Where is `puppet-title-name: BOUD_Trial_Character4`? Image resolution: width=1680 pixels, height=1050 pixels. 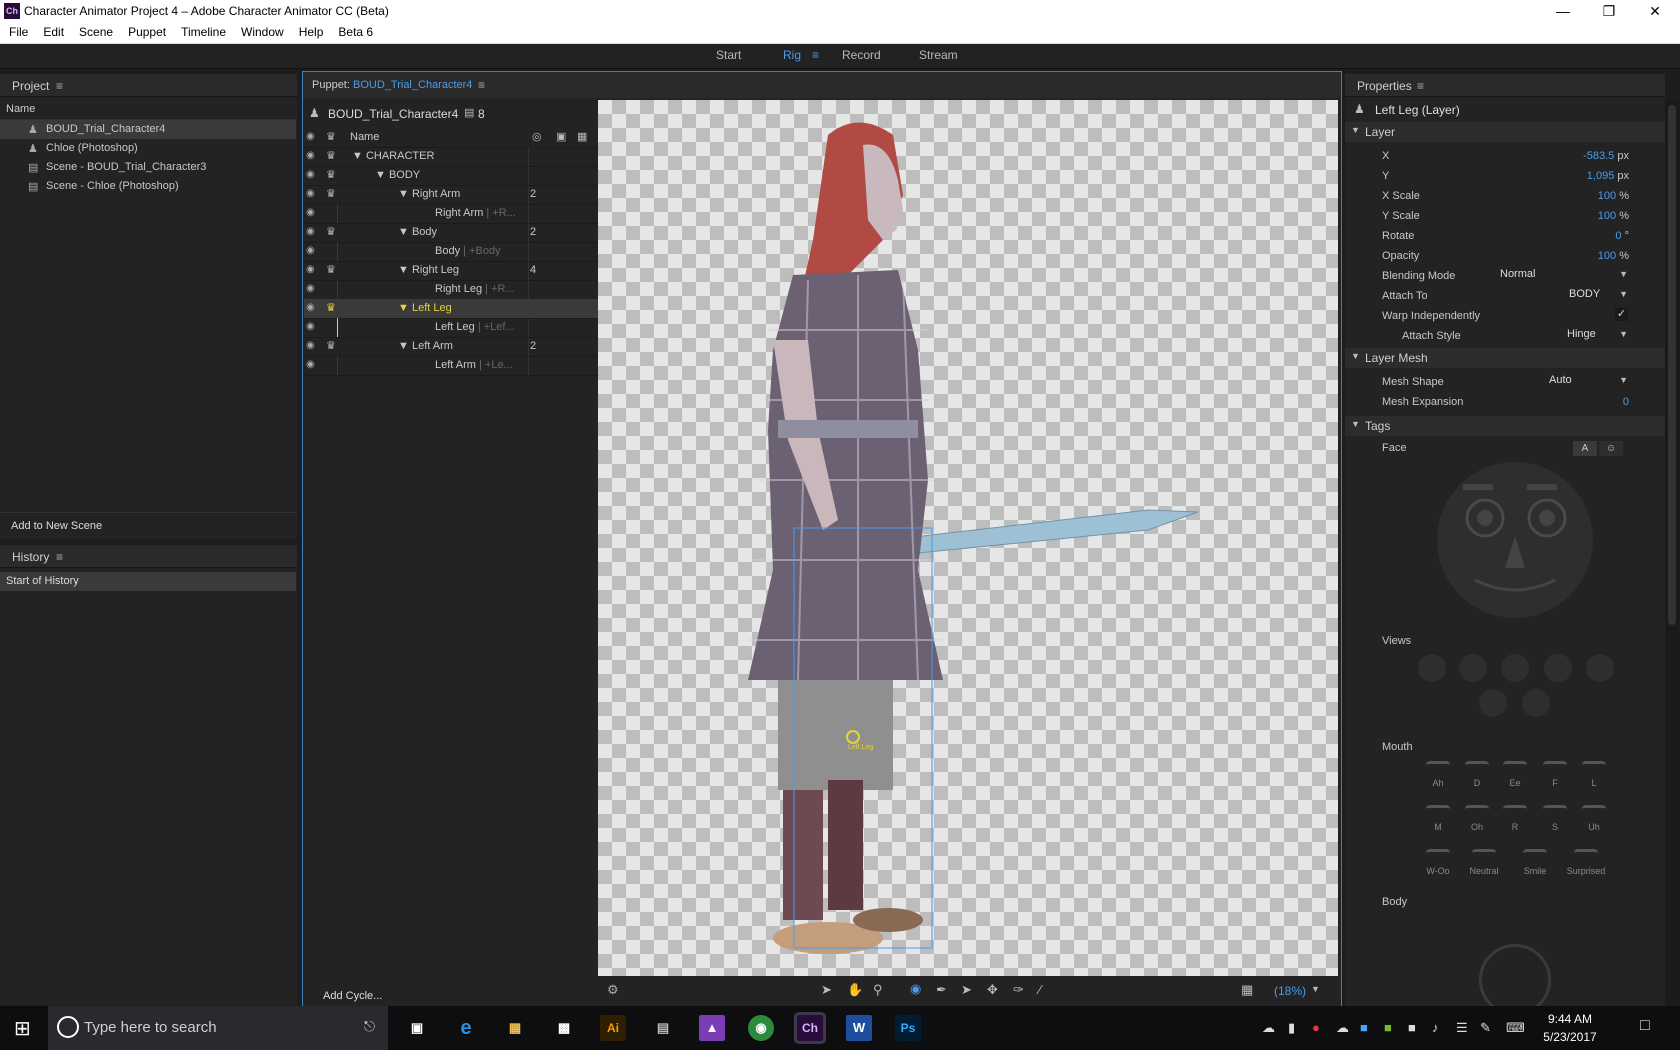 puppet-title-name: BOUD_Trial_Character4 is located at coordinates (412, 85).